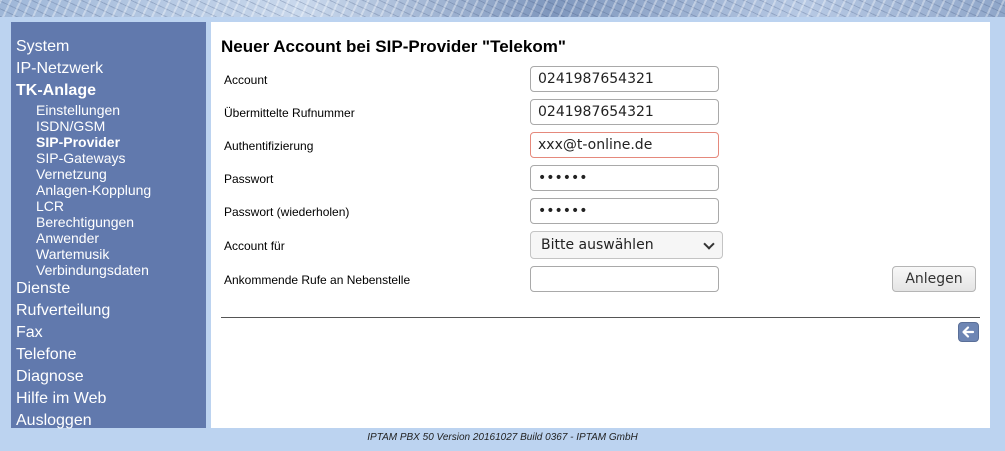 This screenshot has height=451, width=1005. What do you see at coordinates (121, 158) in the screenshot?
I see `sidebar-subitem-sip-gateways: SIP-Gateways` at bounding box center [121, 158].